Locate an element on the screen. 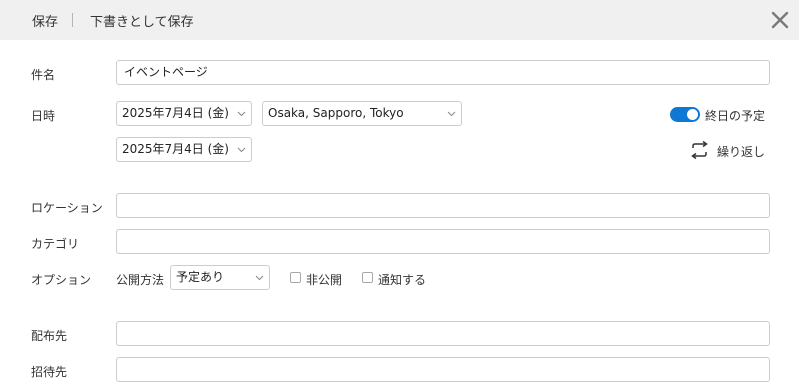  title-label: 件名 is located at coordinates (43, 75).